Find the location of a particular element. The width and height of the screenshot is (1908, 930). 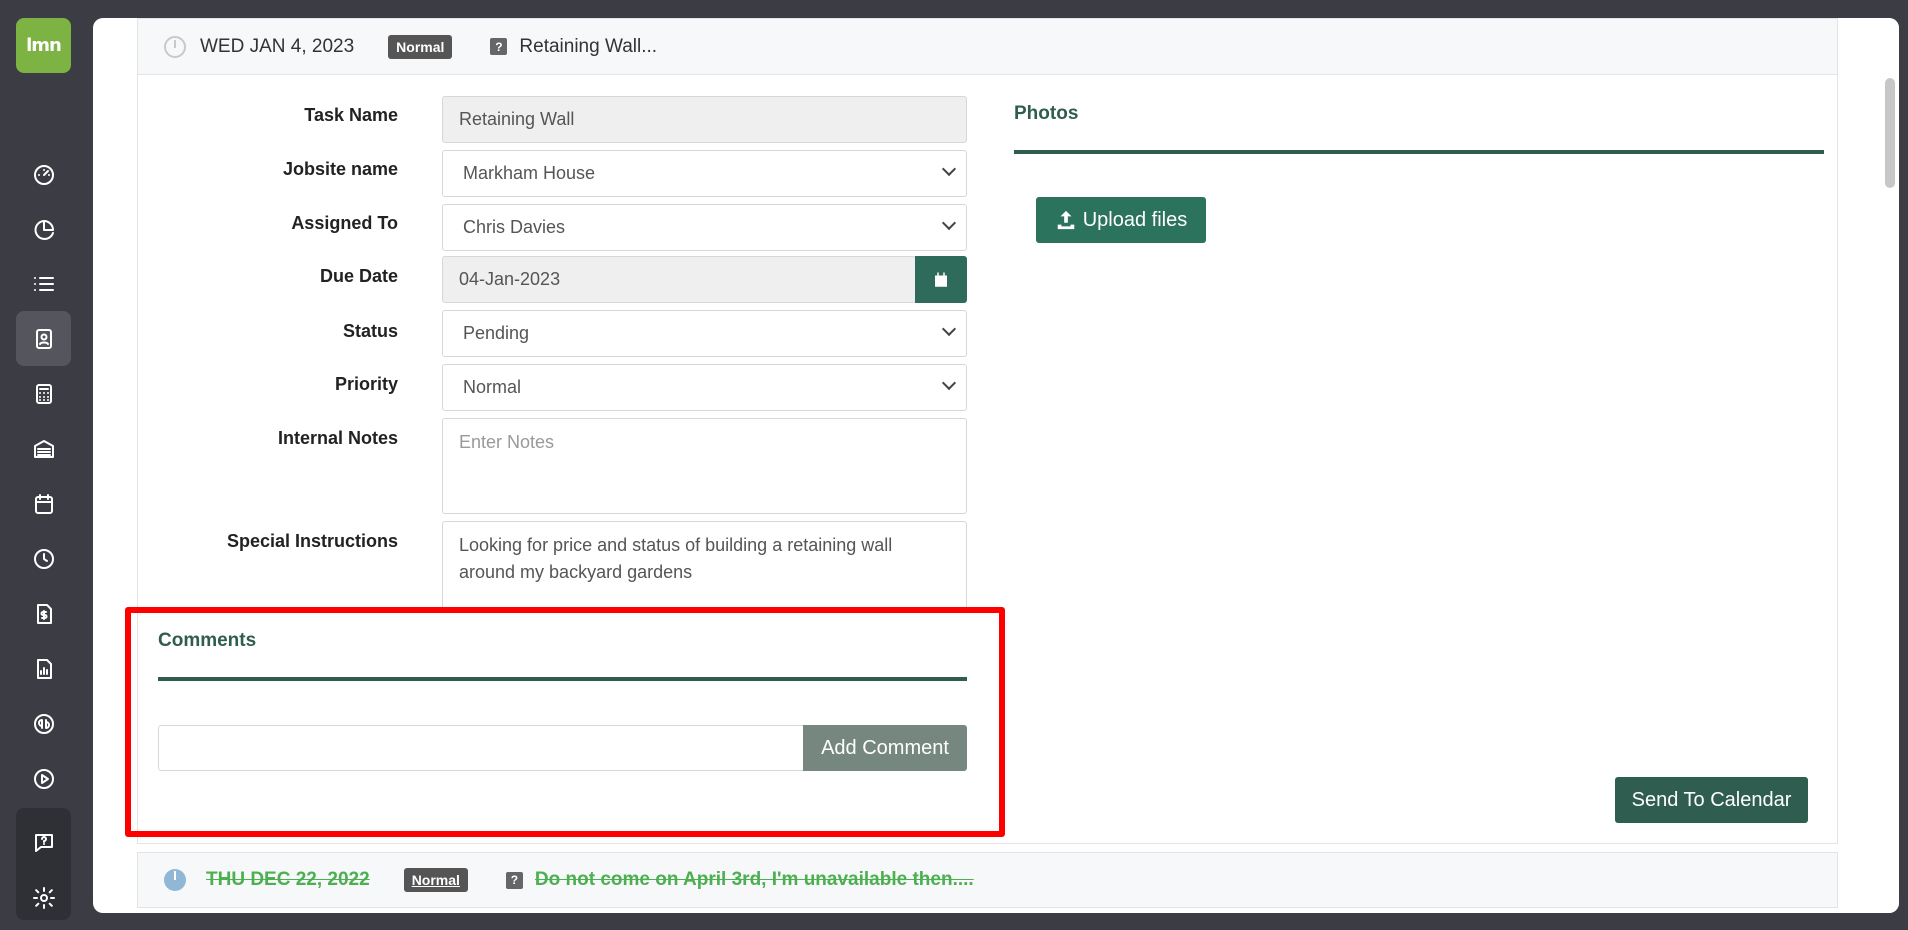

upload-icon is located at coordinates (1065, 220).